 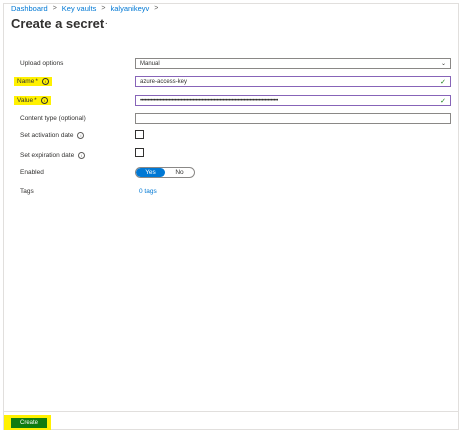 I want to click on breadcrumb-dashboard: Dashboard, so click(x=29, y=8).